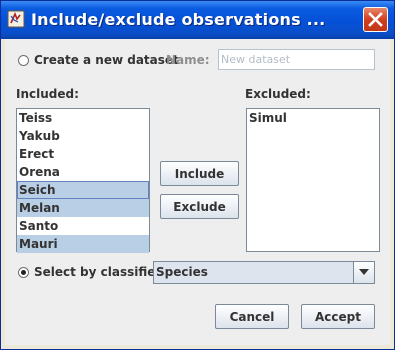  What do you see at coordinates (106, 60) in the screenshot?
I see `create-dataset-label: Create a new dataset` at bounding box center [106, 60].